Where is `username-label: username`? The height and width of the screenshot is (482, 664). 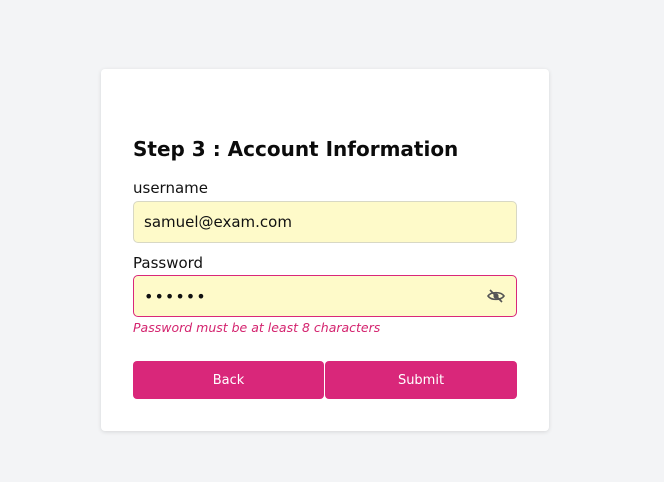
username-label: username is located at coordinates (170, 188).